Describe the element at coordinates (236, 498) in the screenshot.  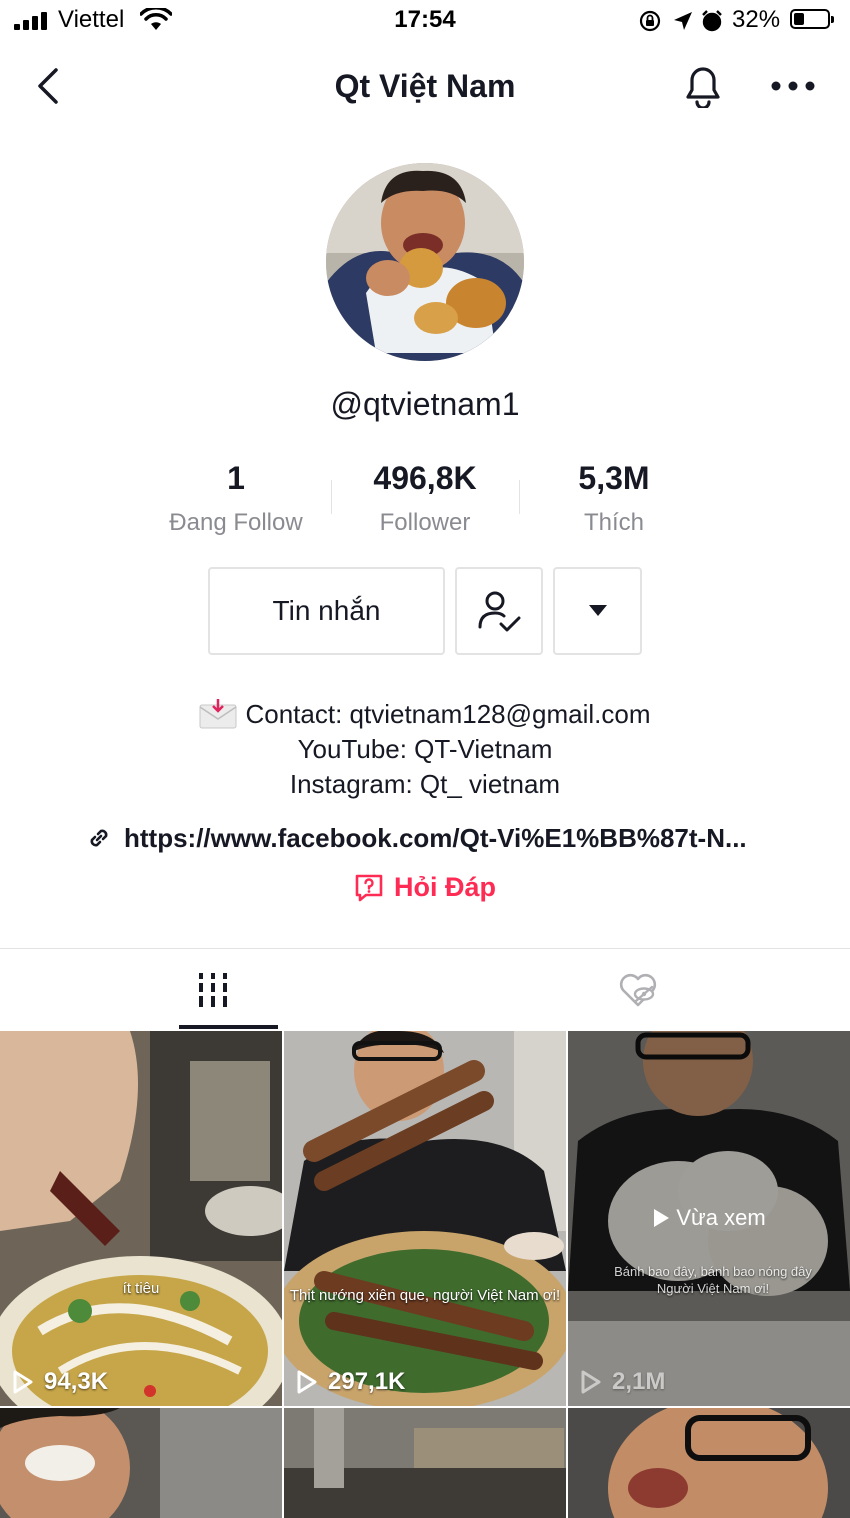
I see `stat-following: 1 Đang Follow` at that location.